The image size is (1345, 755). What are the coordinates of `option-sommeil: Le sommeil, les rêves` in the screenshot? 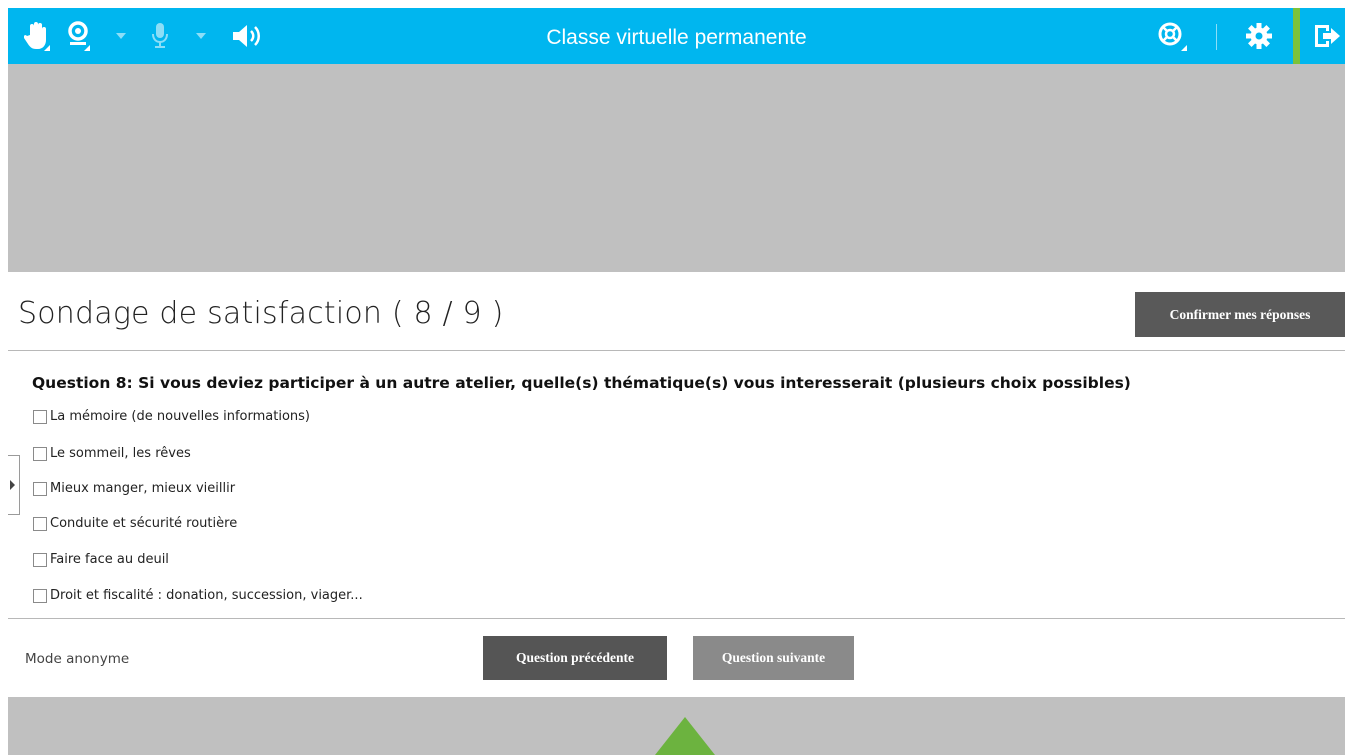 It's located at (112, 453).